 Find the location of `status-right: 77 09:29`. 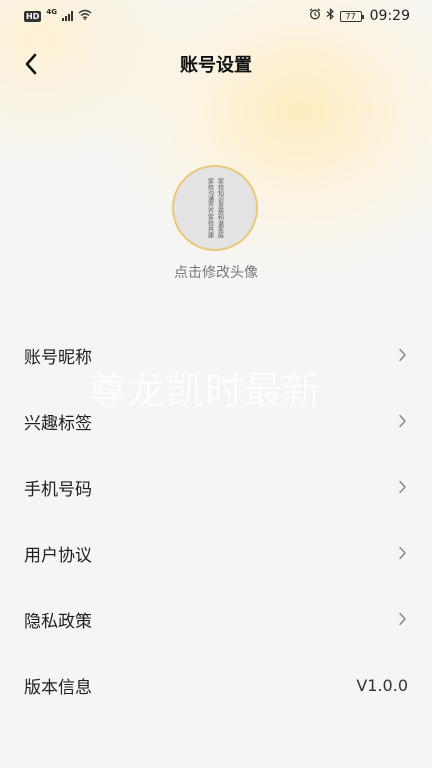

status-right: 77 09:29 is located at coordinates (359, 15).